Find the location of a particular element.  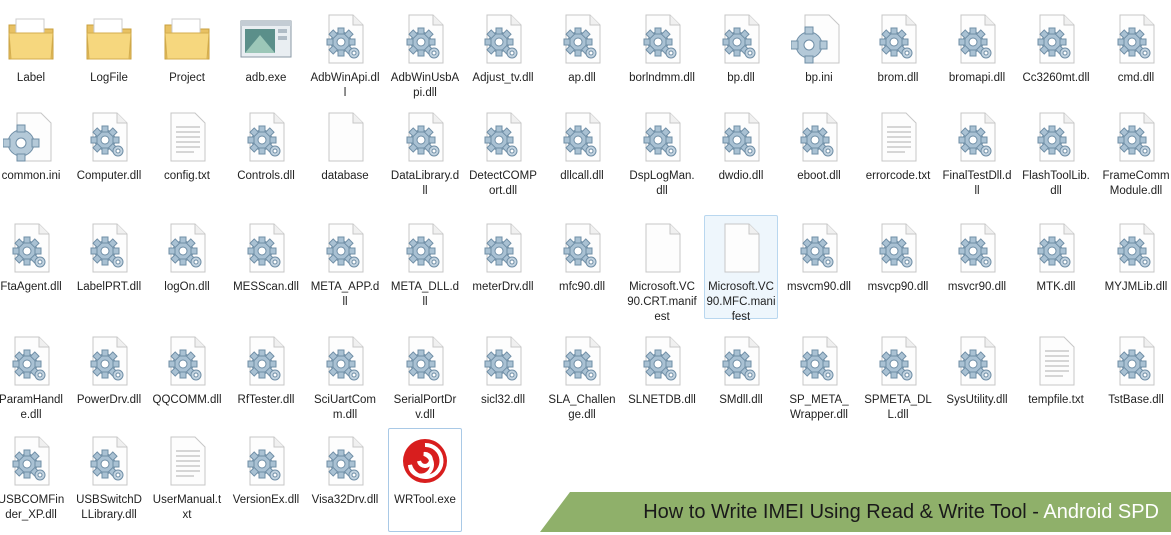

file-item: common.ini is located at coordinates (34, 156).